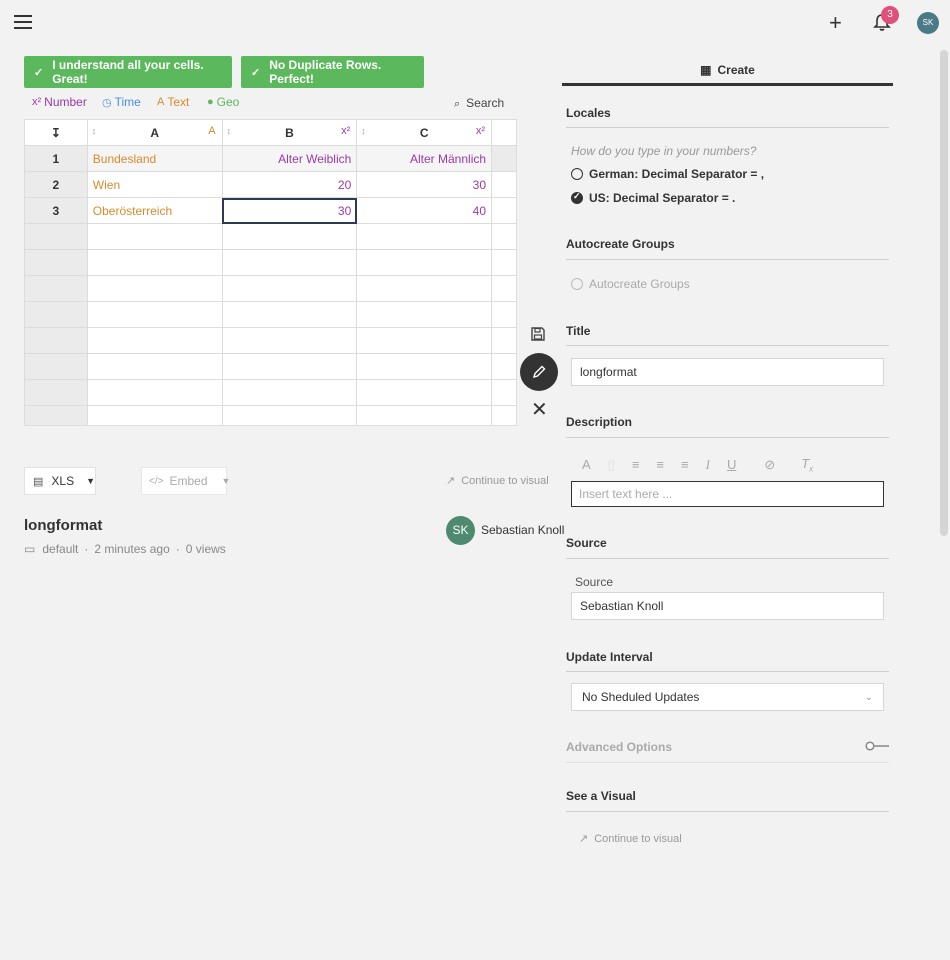 This screenshot has height=960, width=950. I want to click on text-type-icon: A, so click(211, 131).